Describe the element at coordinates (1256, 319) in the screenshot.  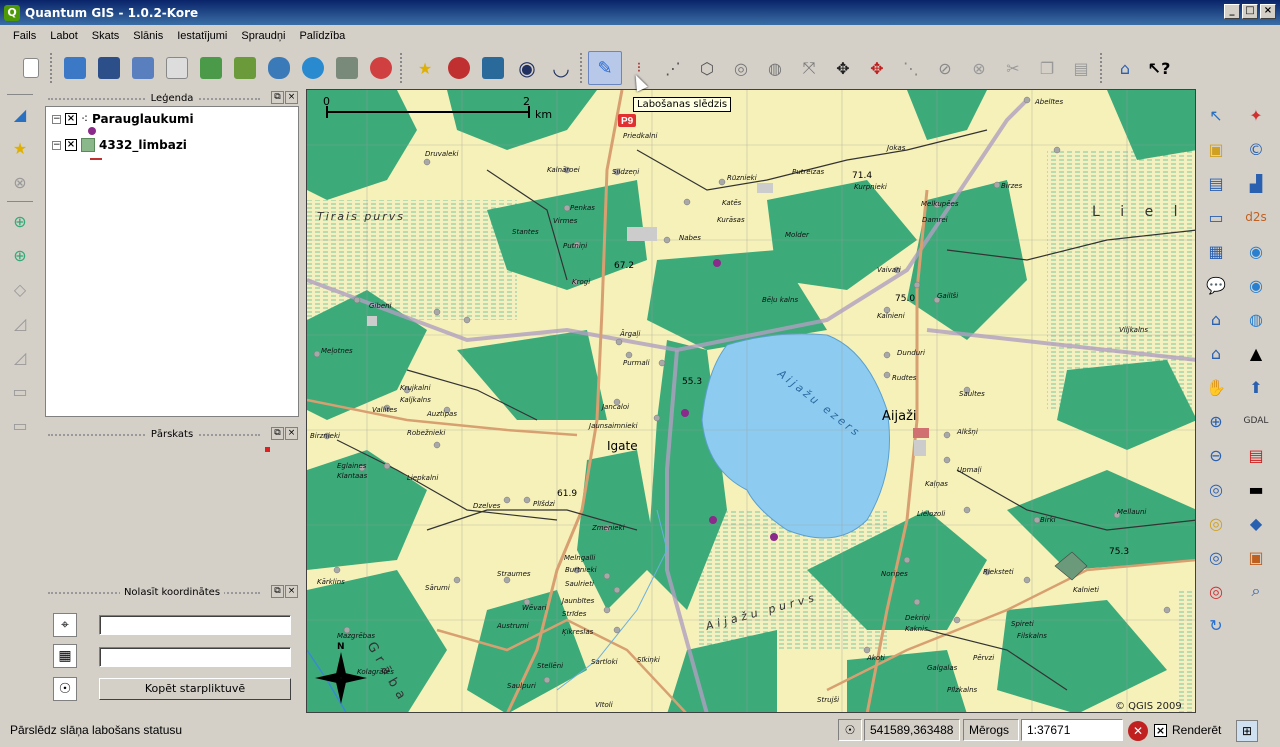
I see `wfs-plugin-button: ◍` at that location.